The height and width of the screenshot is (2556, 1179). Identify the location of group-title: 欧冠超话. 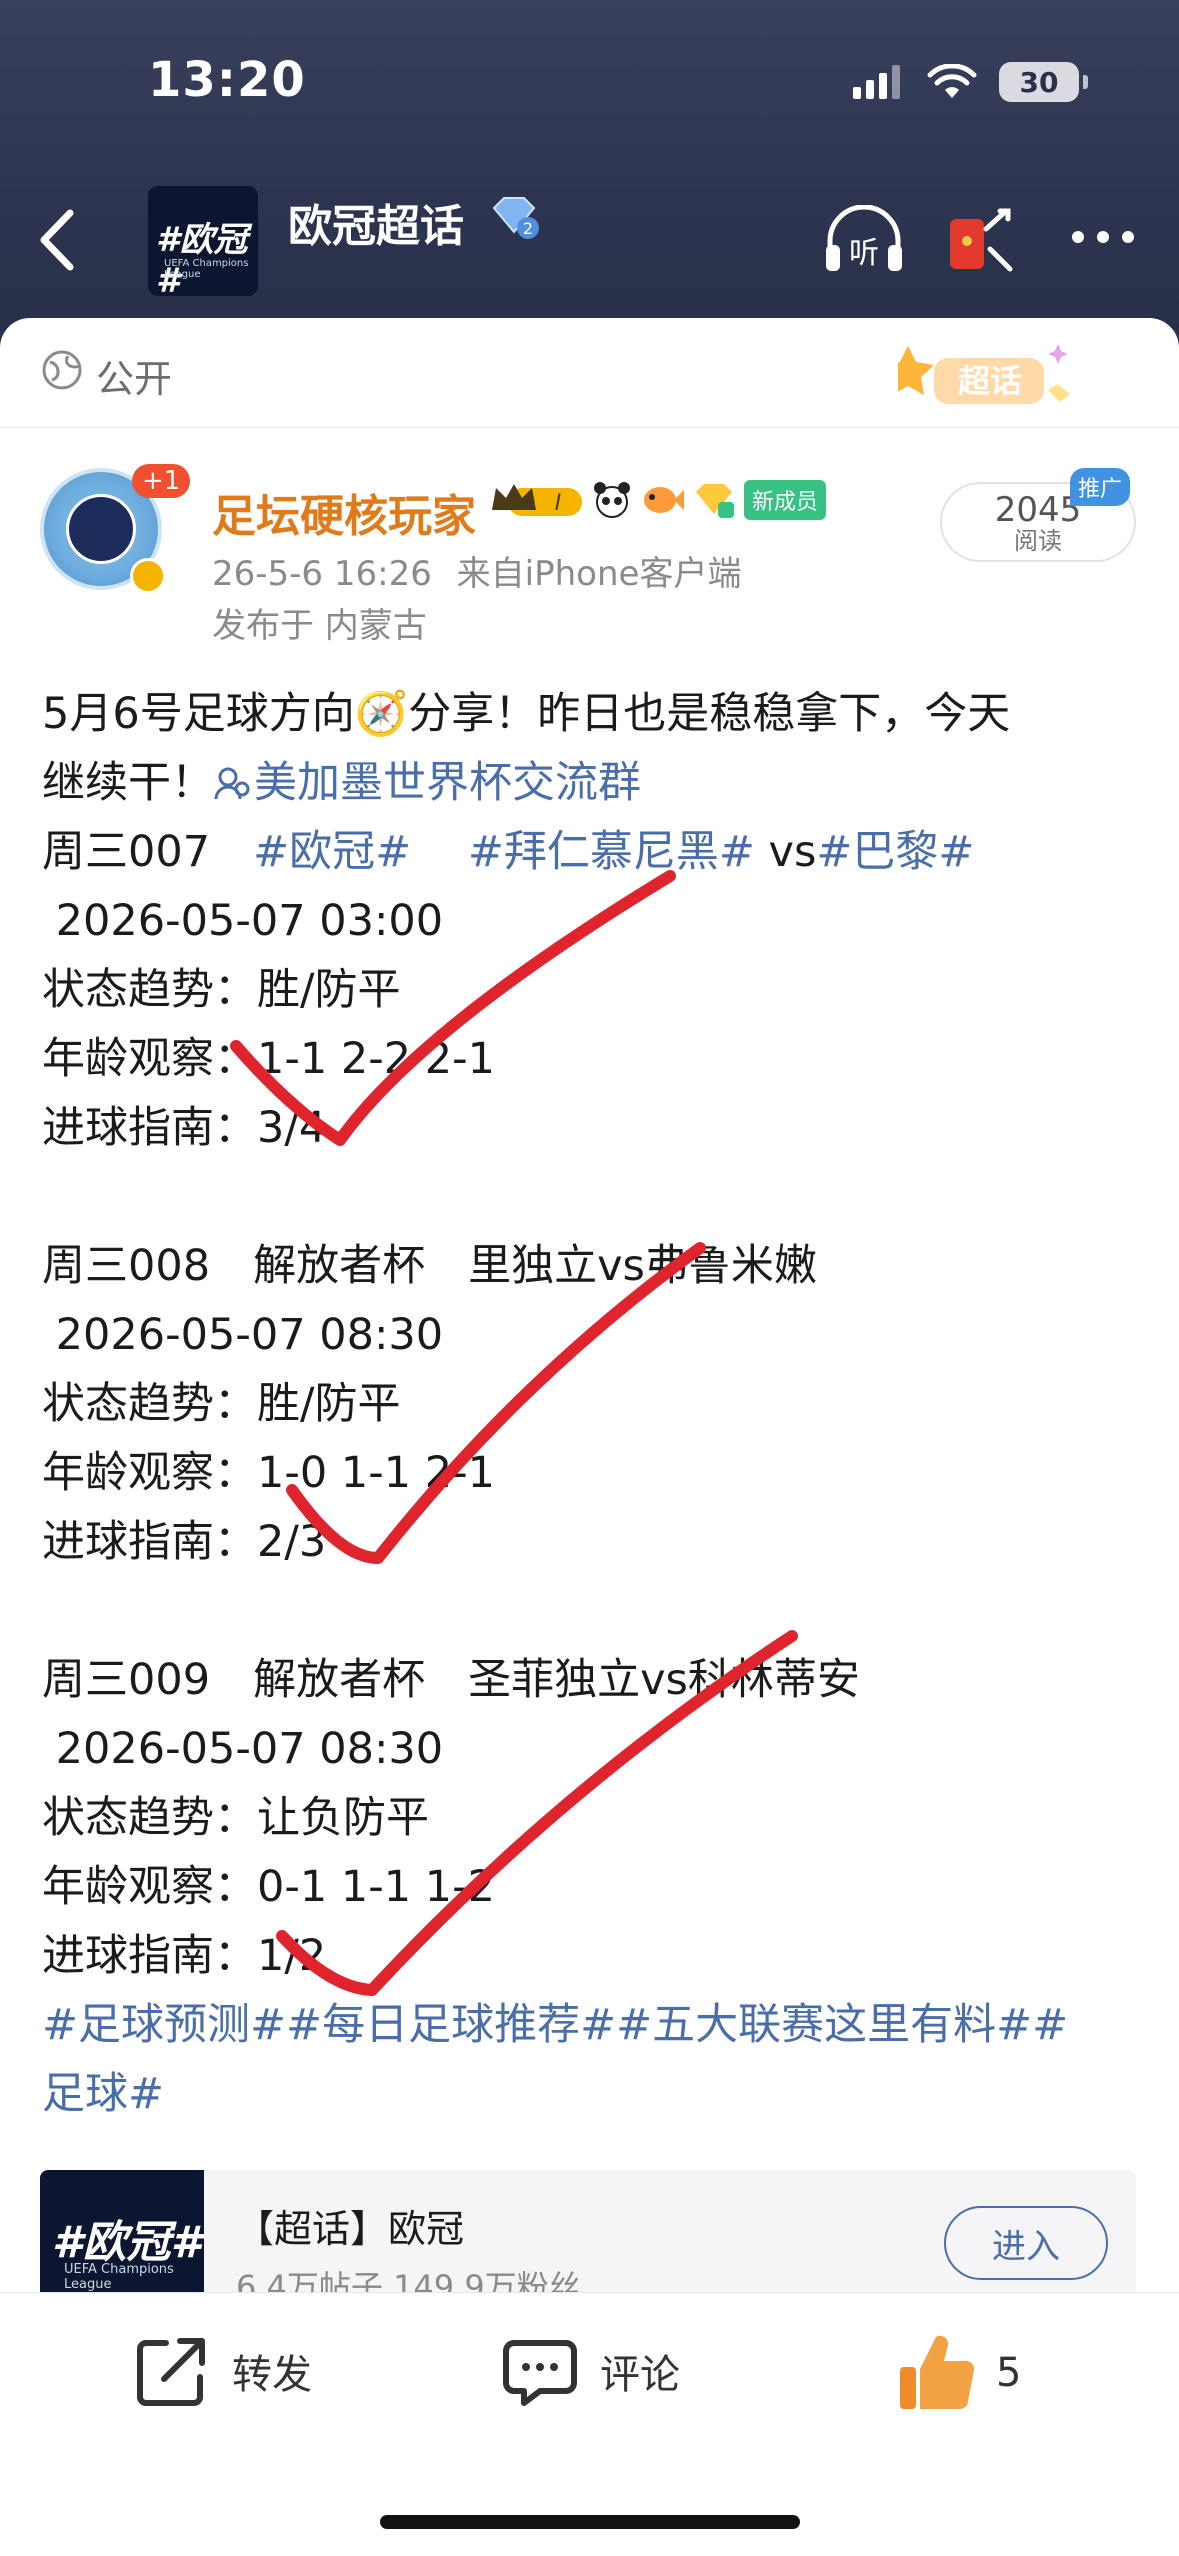
(376, 222).